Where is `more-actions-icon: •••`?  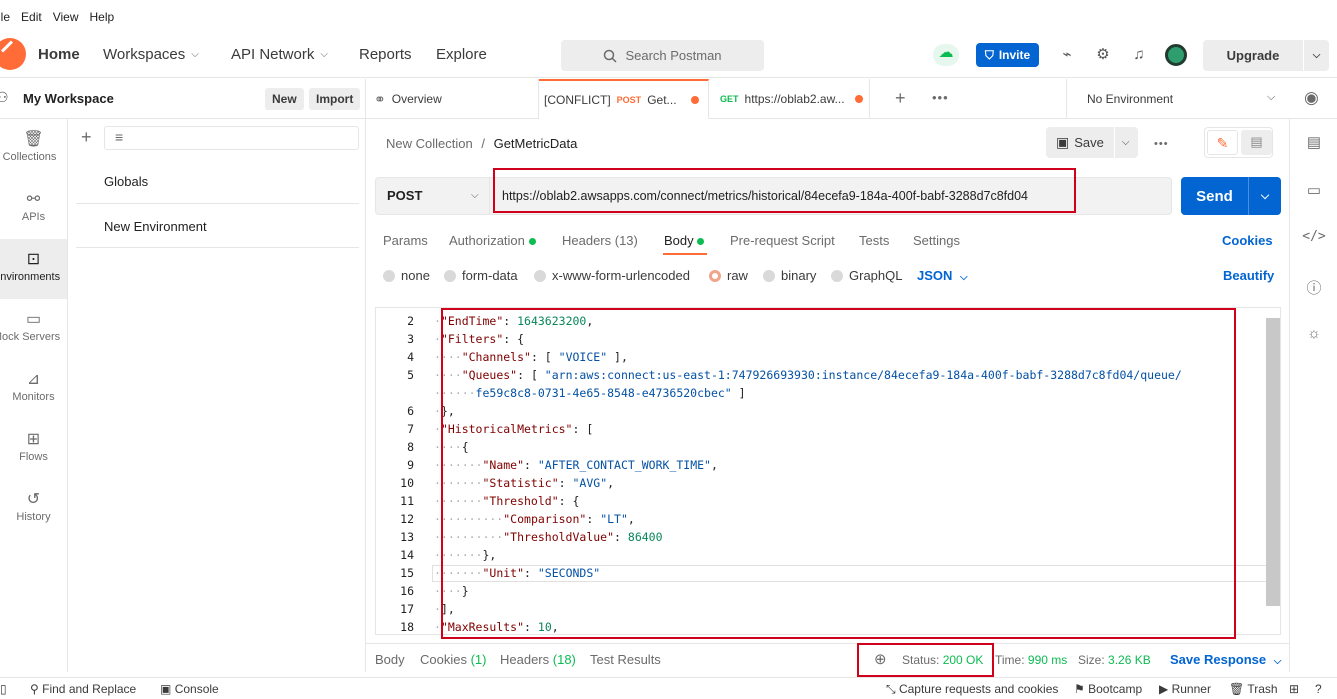 more-actions-icon: ••• is located at coordinates (1161, 144).